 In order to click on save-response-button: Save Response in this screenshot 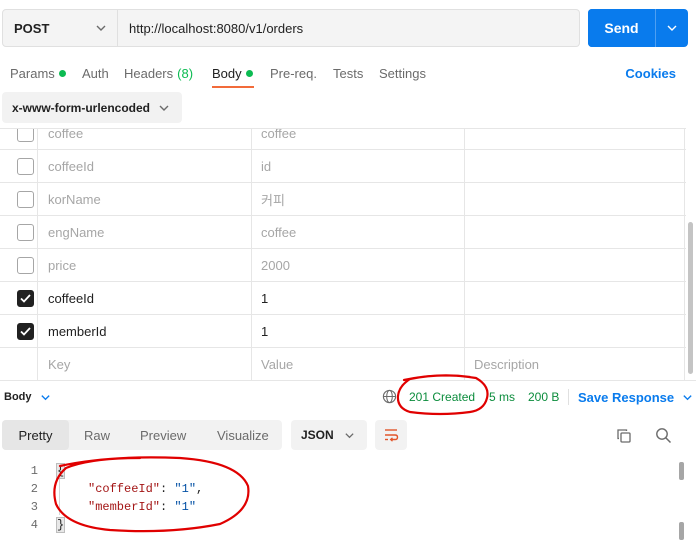, I will do `click(635, 397)`.